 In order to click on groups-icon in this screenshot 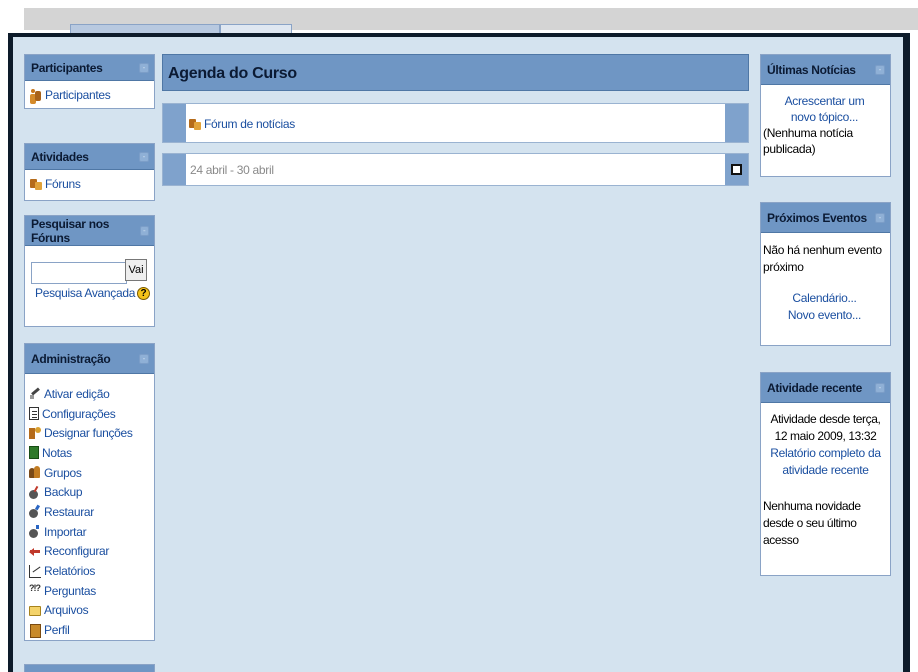, I will do `click(35, 472)`.